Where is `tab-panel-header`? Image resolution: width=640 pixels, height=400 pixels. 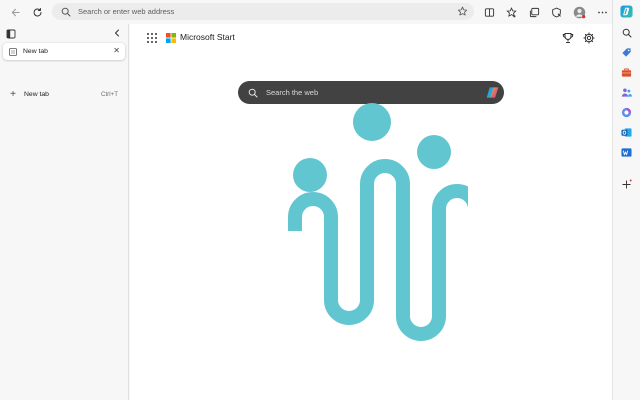
tab-panel-header is located at coordinates (64, 34).